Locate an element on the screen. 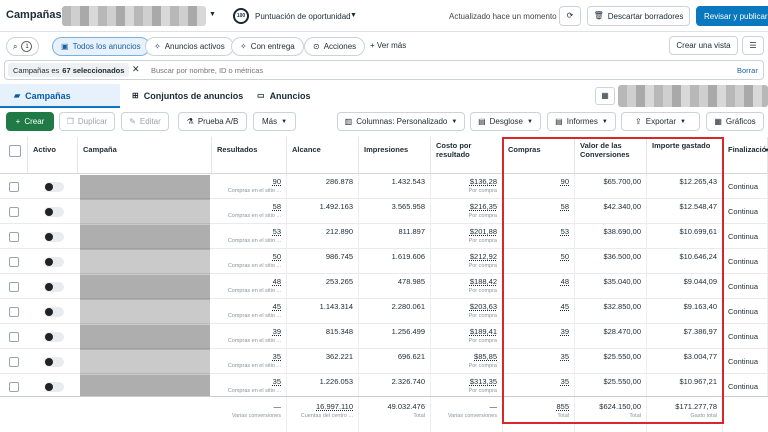  chart-icon: ▦ is located at coordinates (718, 121).